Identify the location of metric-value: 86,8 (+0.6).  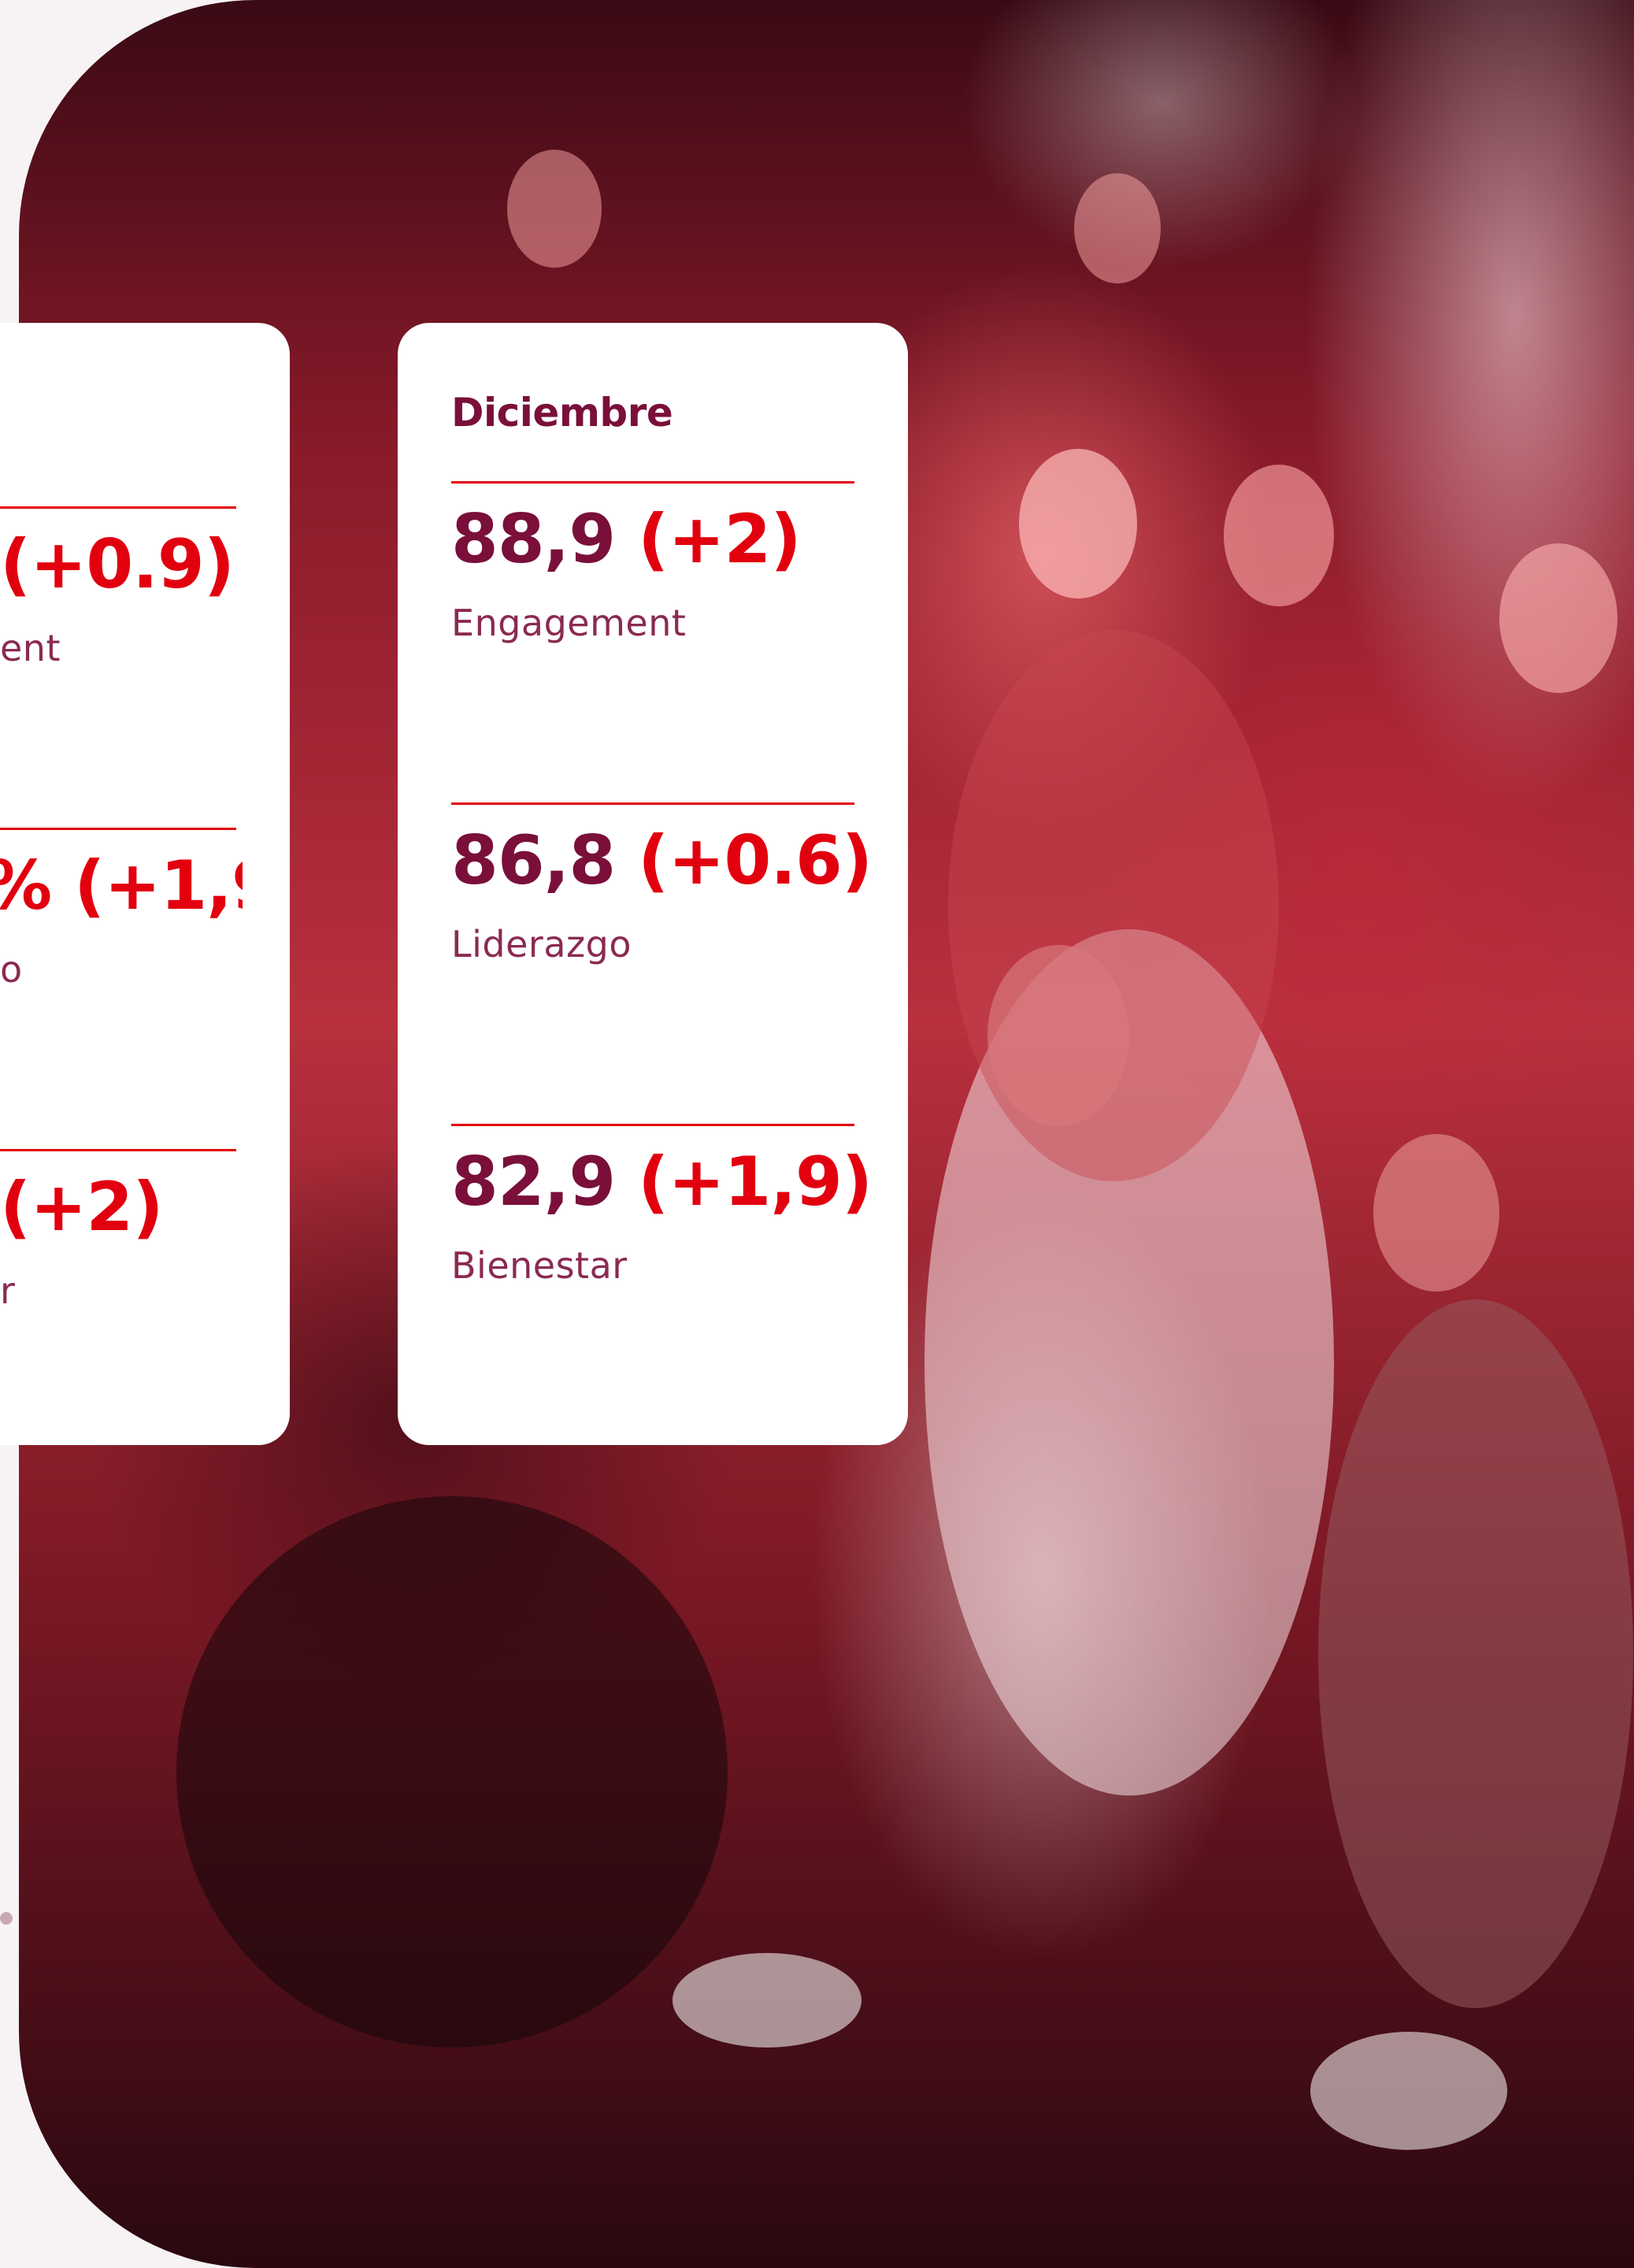
(662, 861).